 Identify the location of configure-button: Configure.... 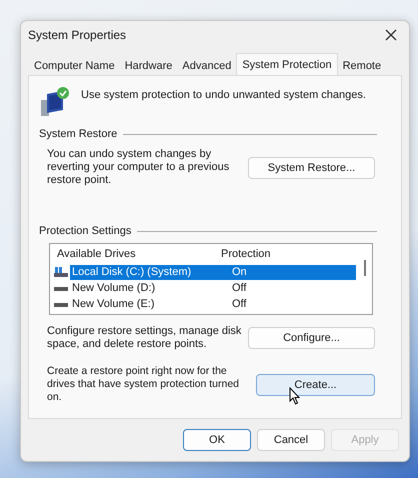
(311, 338).